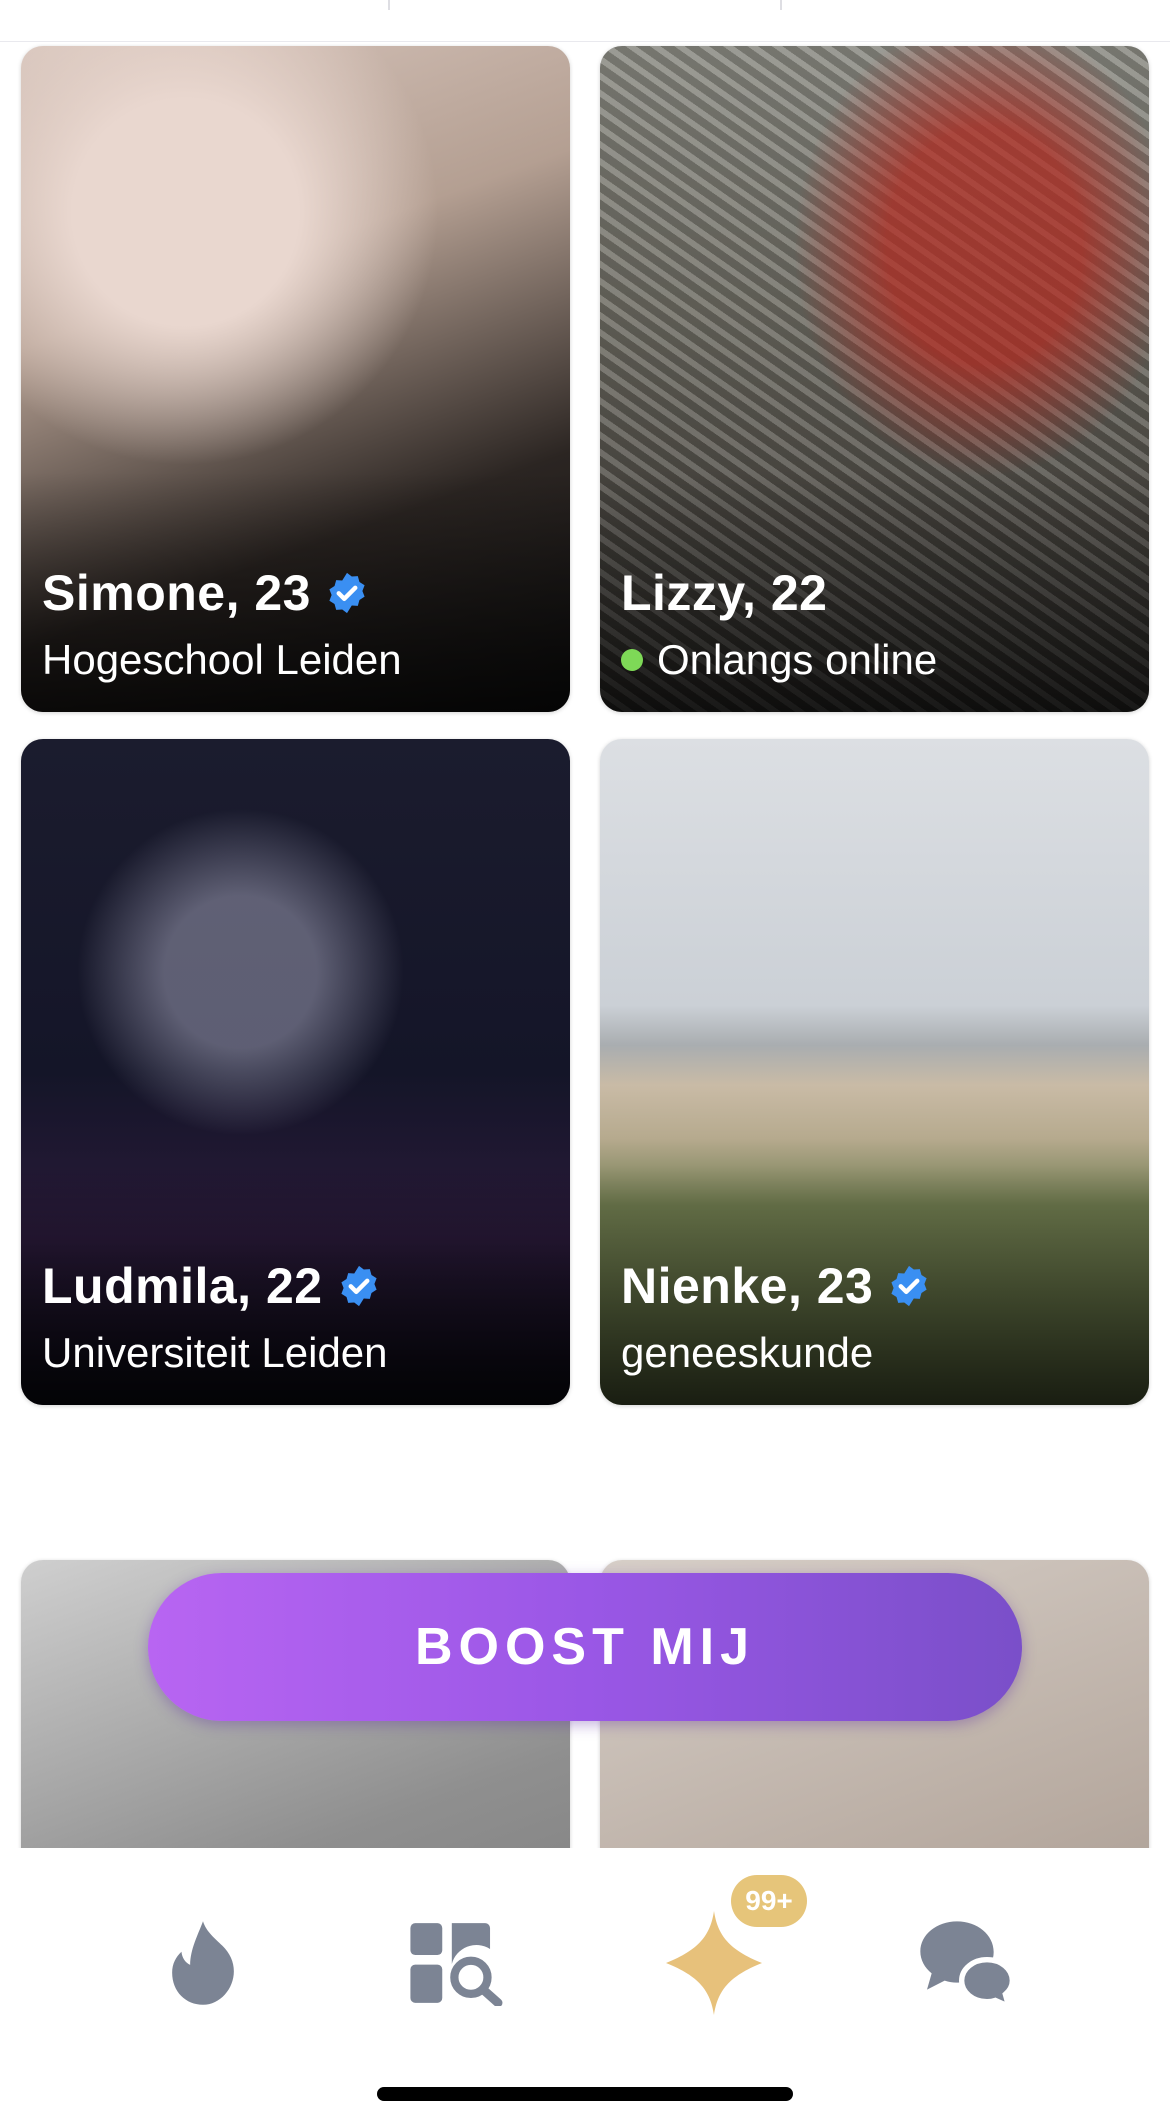 This screenshot has height=2123, width=1170. Describe the element at coordinates (632, 660) in the screenshot. I see `online-status-icon` at that location.